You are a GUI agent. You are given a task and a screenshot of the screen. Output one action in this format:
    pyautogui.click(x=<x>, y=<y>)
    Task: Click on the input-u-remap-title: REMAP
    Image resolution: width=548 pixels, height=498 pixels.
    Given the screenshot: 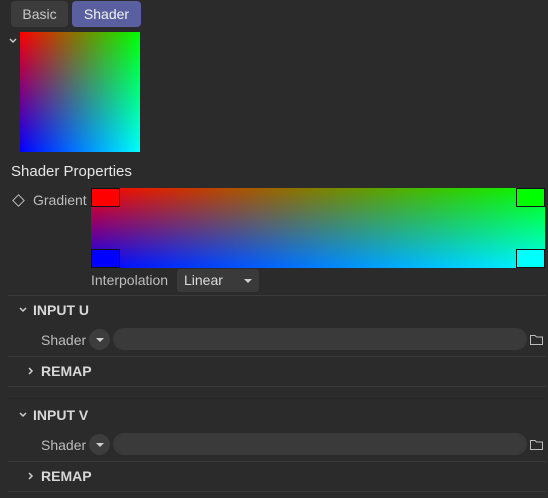 What is the action you would take?
    pyautogui.click(x=66, y=371)
    